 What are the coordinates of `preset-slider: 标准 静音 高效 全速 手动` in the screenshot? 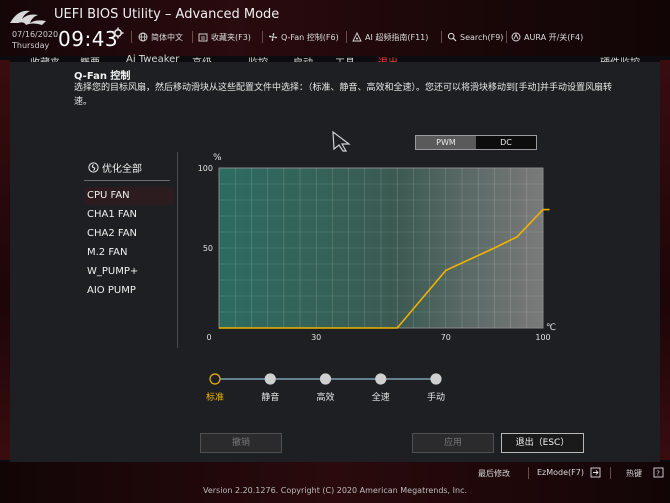 It's located at (330, 388).